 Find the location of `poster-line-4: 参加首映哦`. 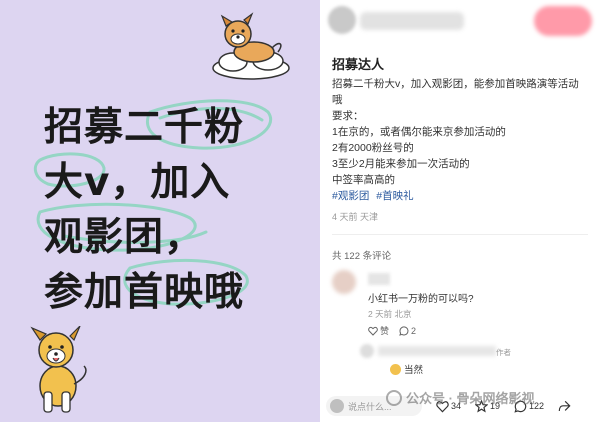

poster-line-4: 参加首映哦 is located at coordinates (144, 292).